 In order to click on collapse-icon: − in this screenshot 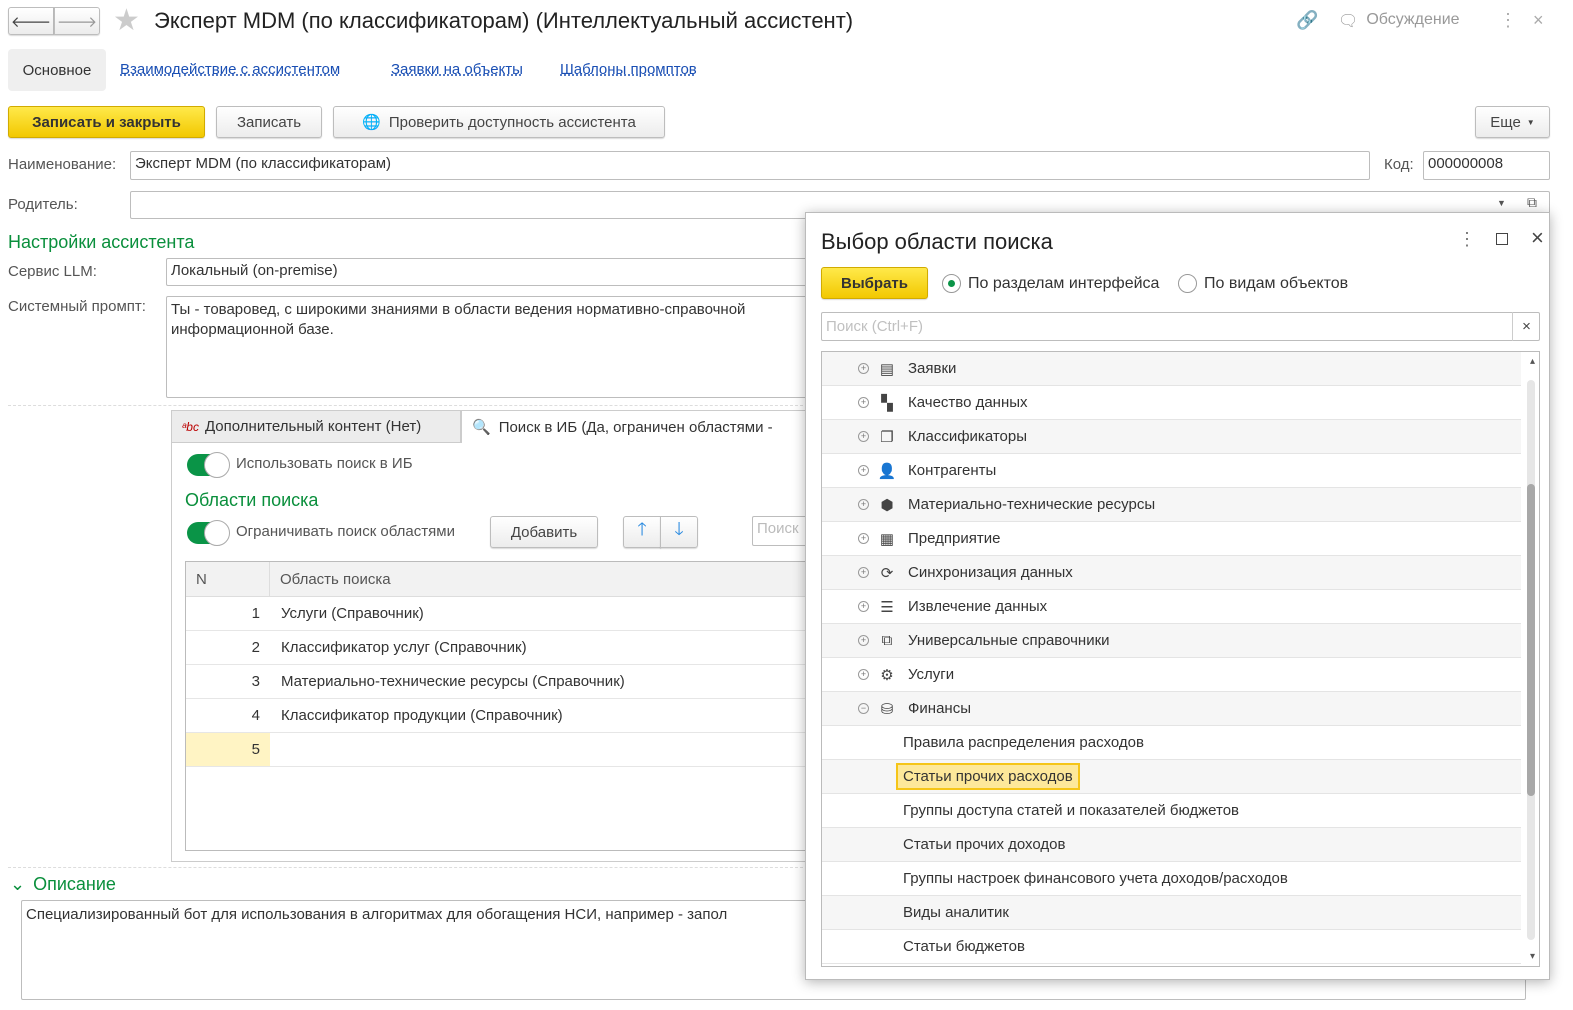, I will do `click(863, 708)`.